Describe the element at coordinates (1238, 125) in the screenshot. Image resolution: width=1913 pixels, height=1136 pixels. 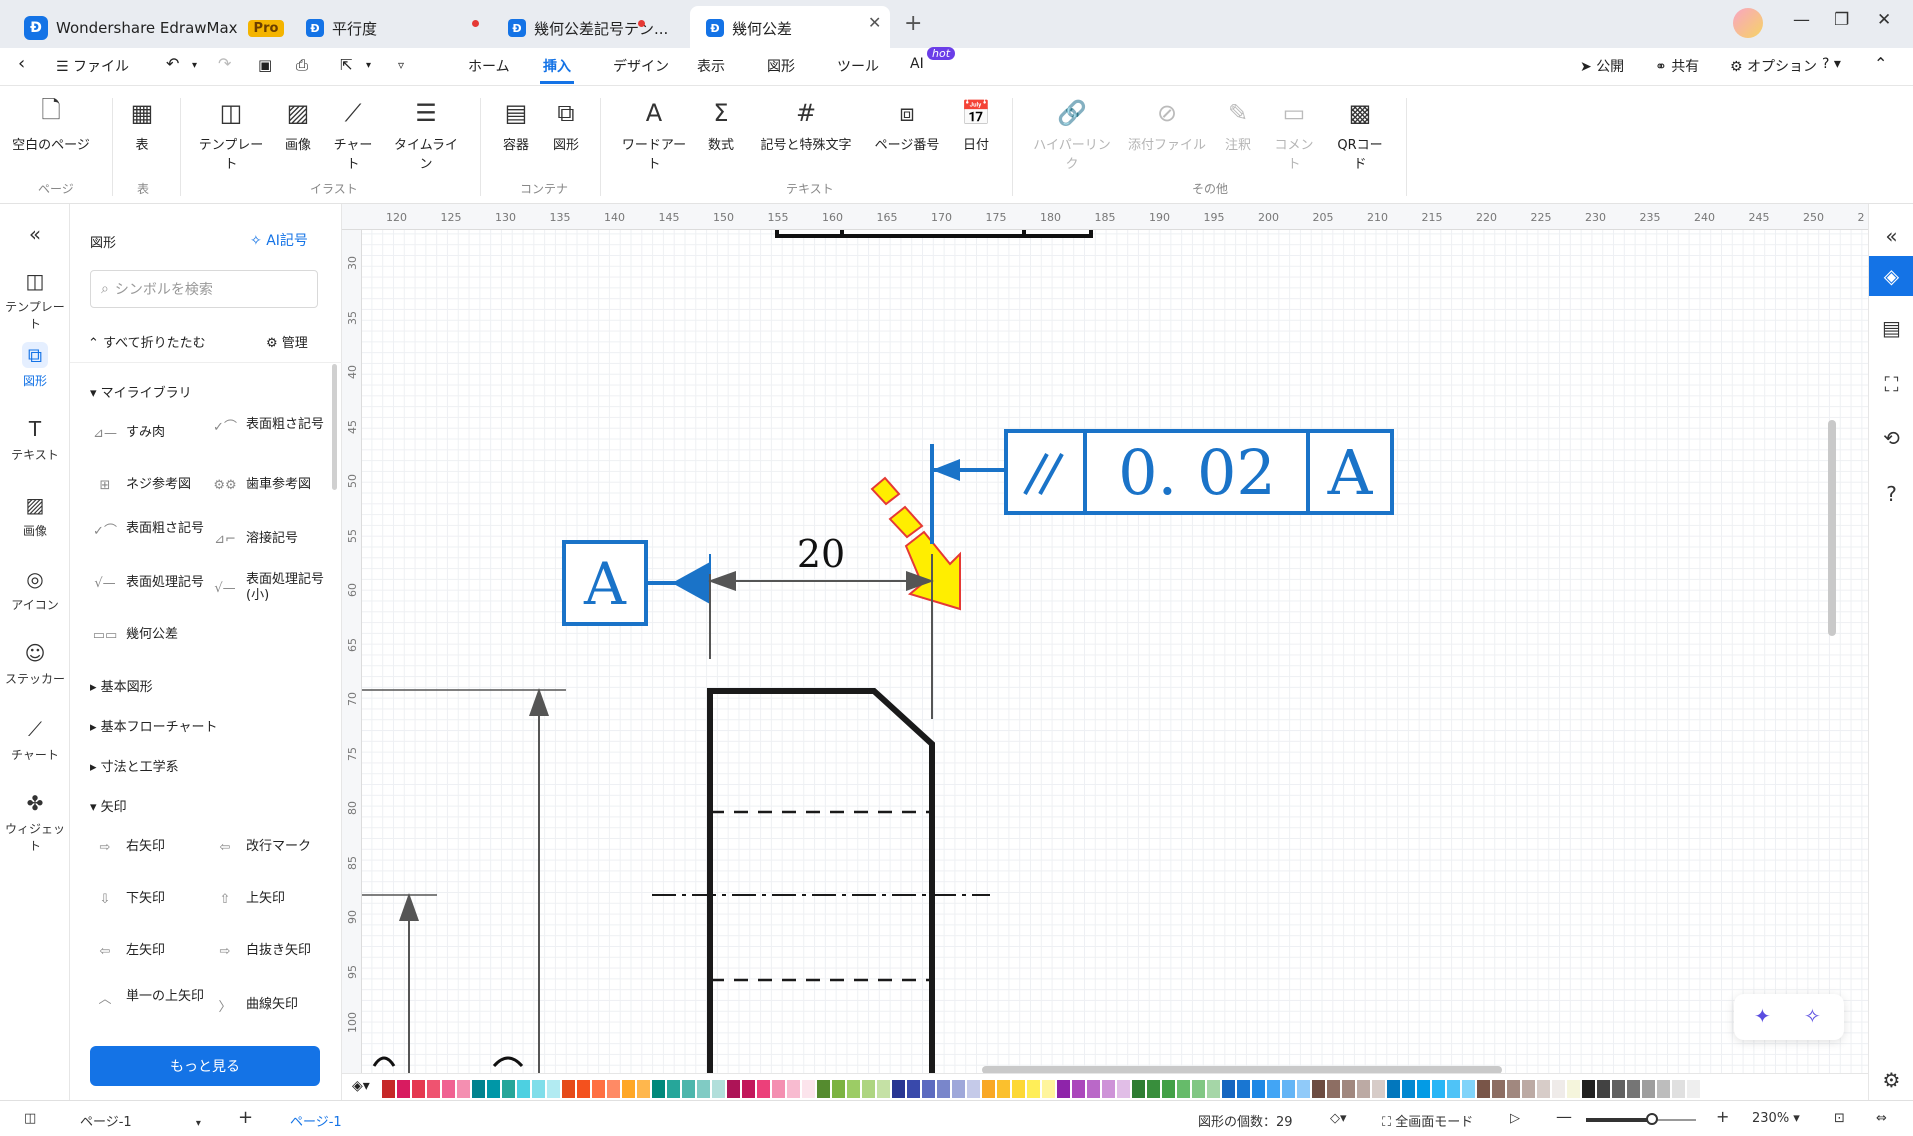
I see `note-button: ✎ 注釈` at that location.